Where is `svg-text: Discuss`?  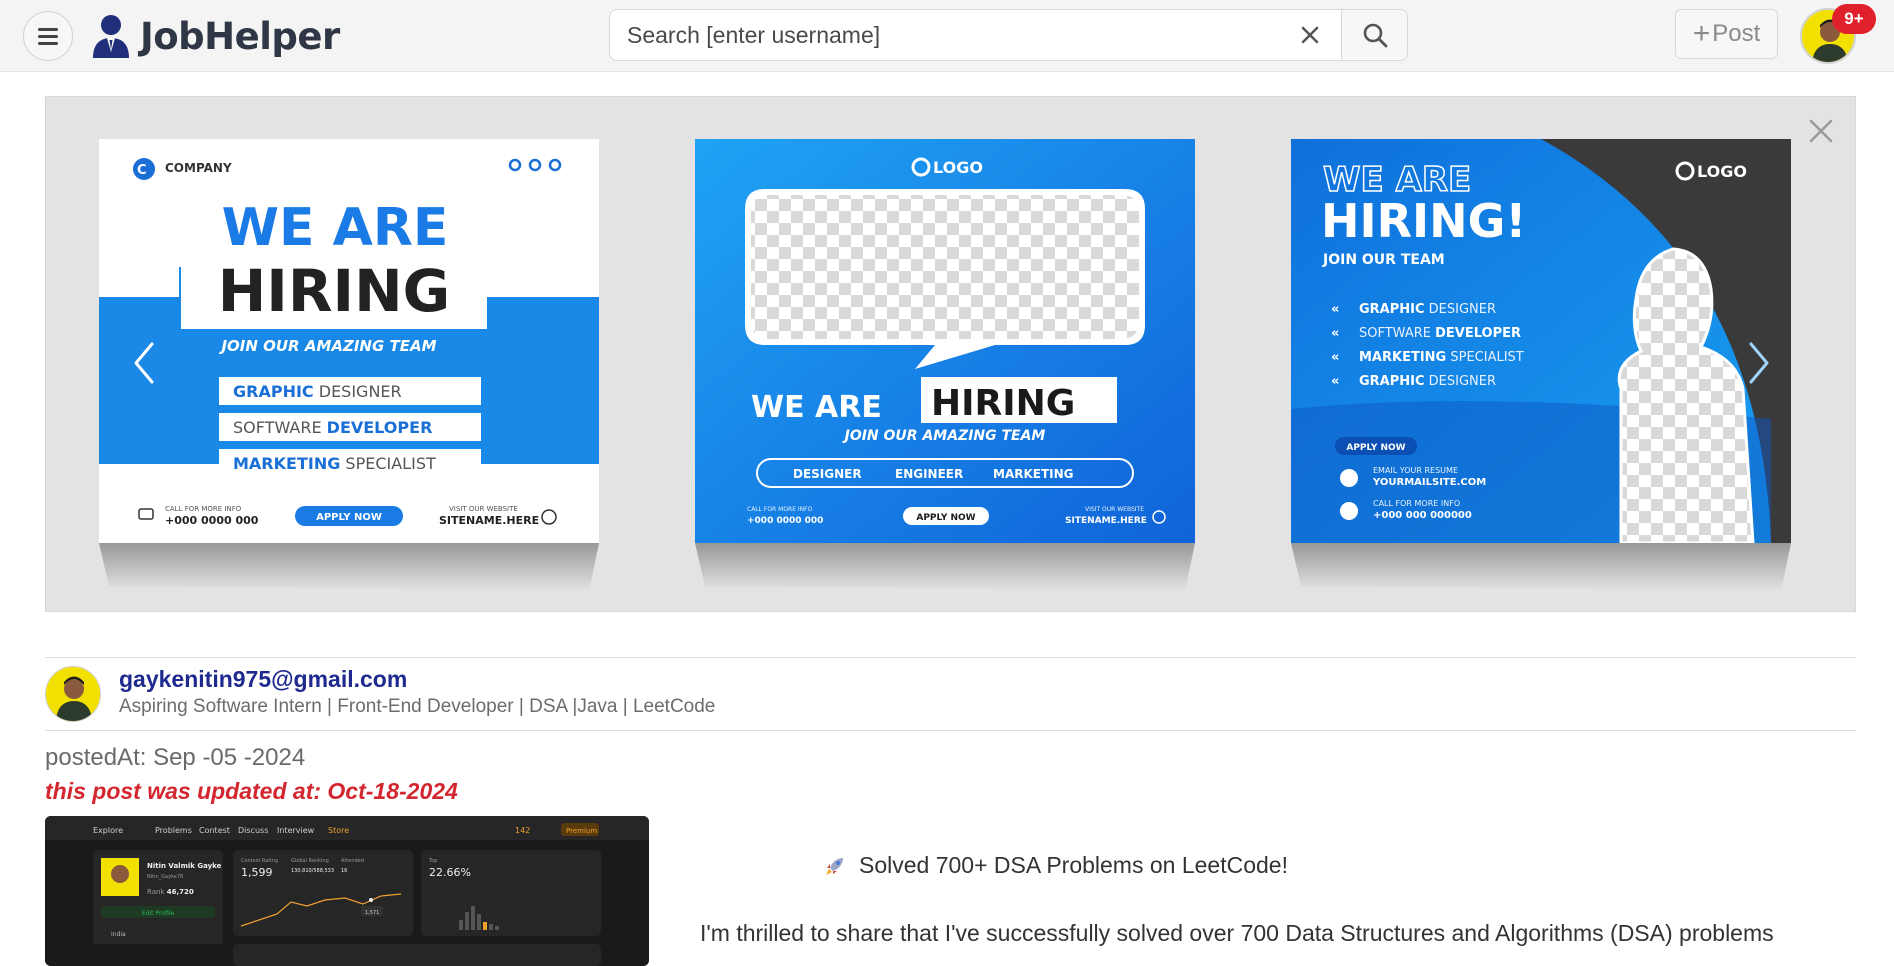
svg-text: Discuss is located at coordinates (253, 830).